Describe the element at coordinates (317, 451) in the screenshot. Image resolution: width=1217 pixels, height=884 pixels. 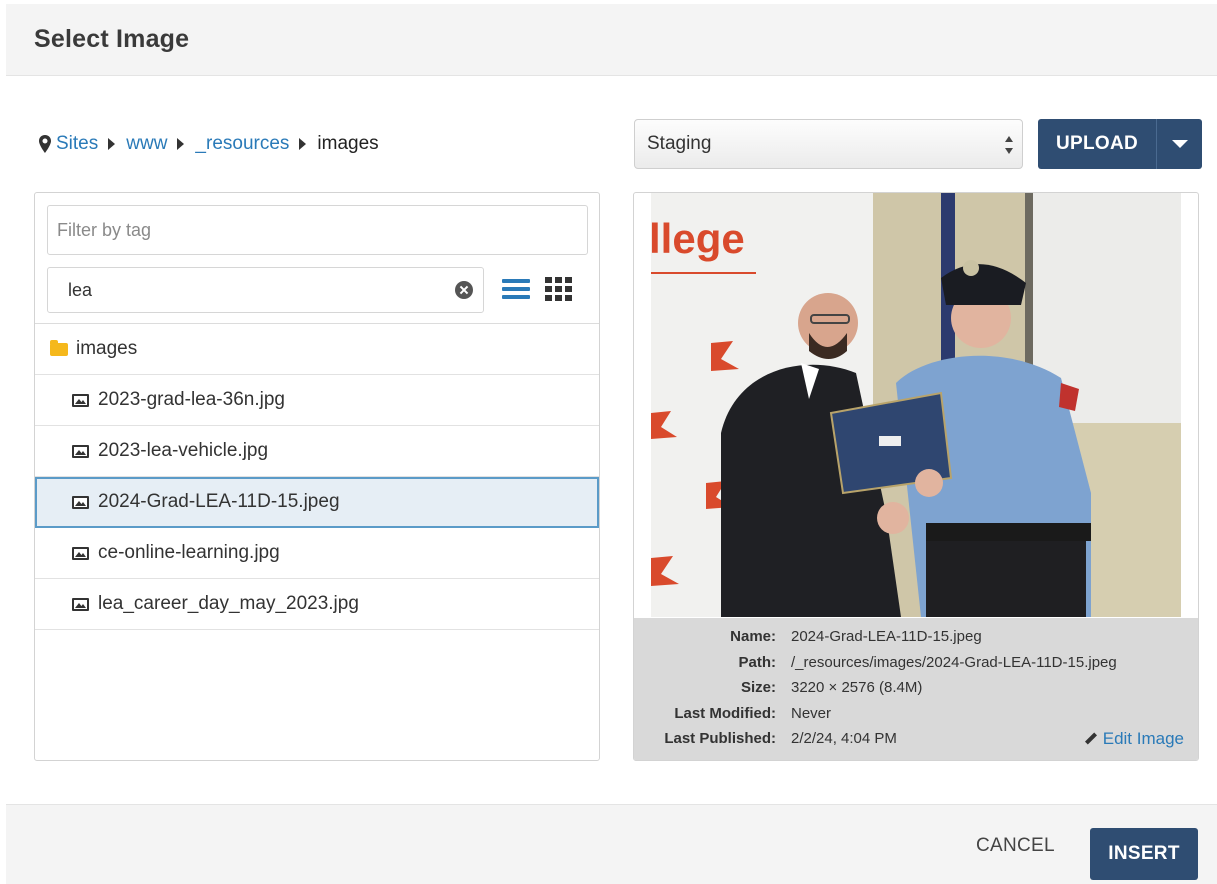
I see `list-item: 2023-lea-vehicle.jpg` at that location.